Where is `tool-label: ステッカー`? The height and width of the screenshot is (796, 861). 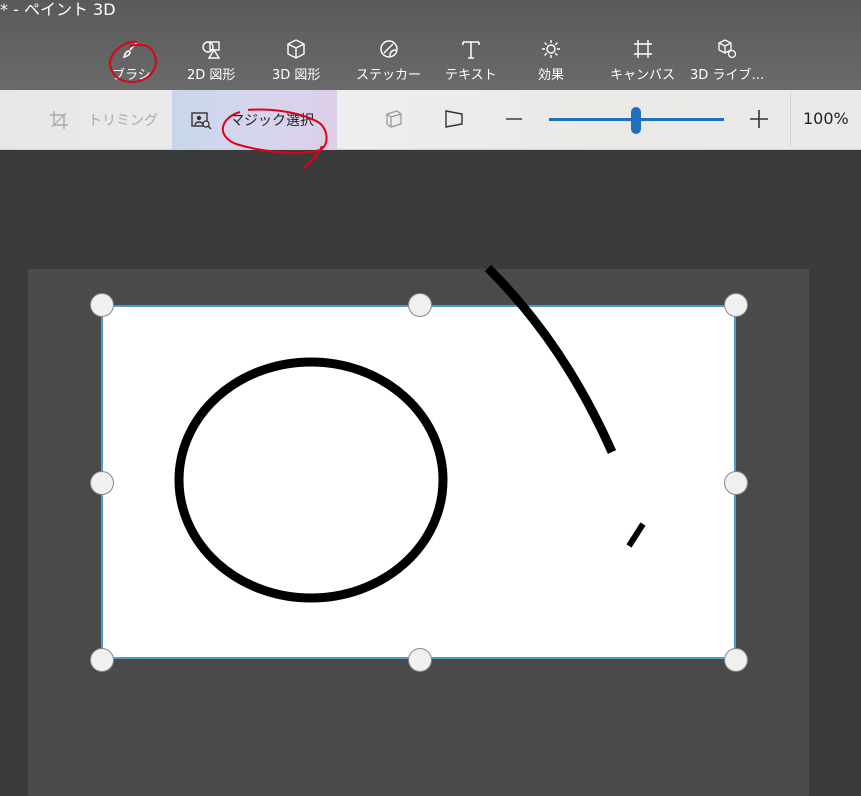
tool-label: ステッカー is located at coordinates (389, 75).